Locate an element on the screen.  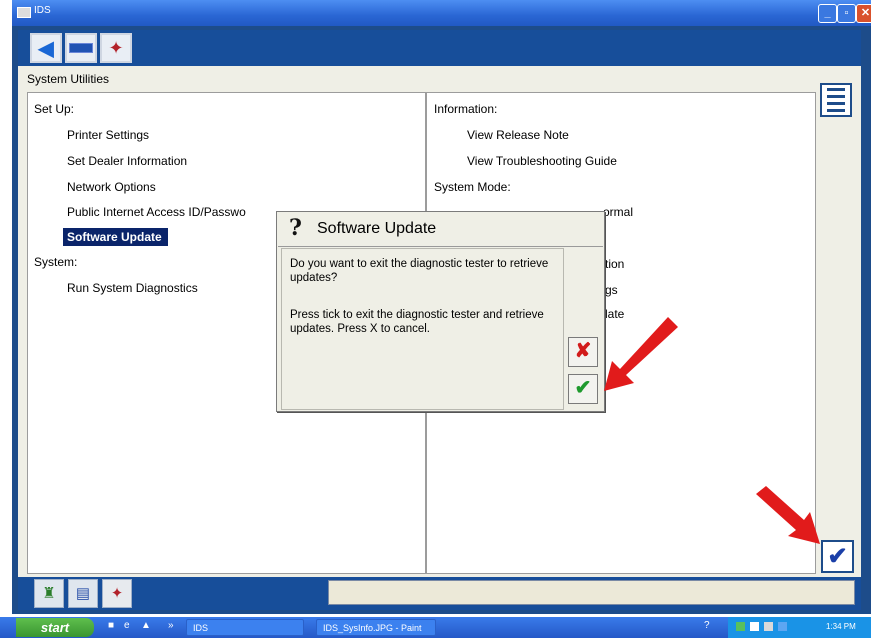
window-title: IDS is located at coordinates (42, 10).